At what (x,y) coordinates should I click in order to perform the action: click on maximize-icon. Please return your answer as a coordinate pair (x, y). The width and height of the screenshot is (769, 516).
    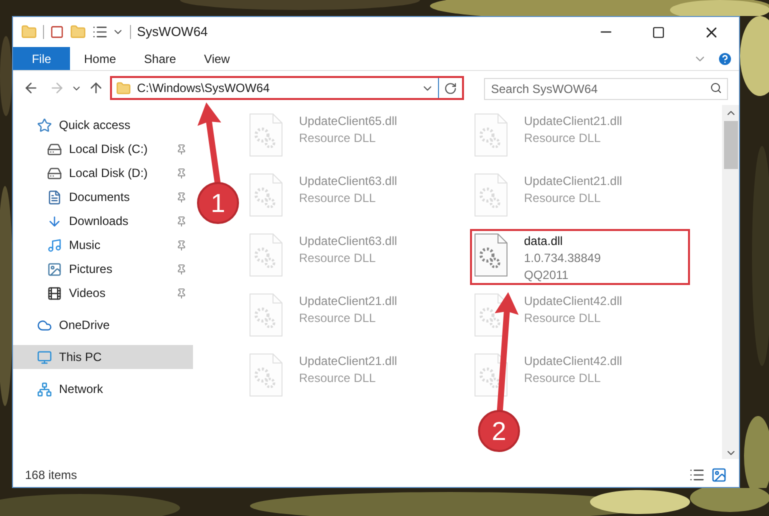
    Looking at the image, I should click on (658, 32).